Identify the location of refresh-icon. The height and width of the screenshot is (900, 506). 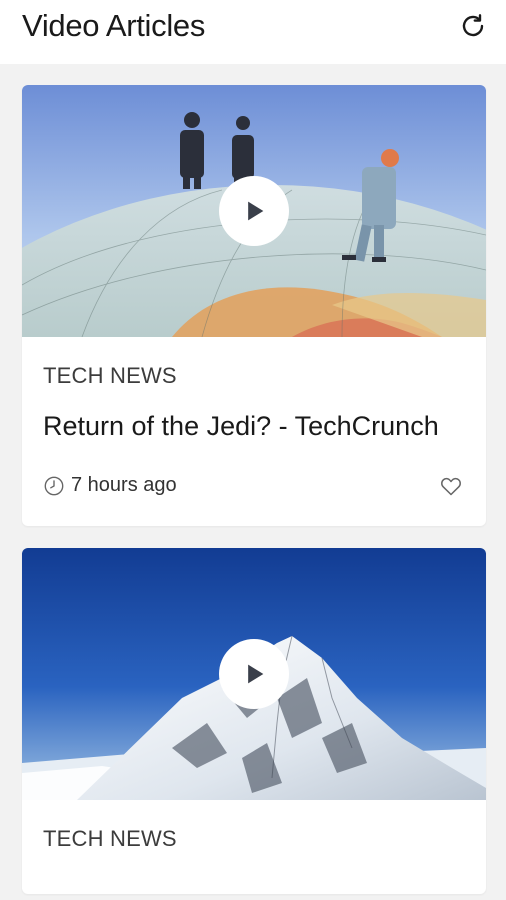
(473, 25).